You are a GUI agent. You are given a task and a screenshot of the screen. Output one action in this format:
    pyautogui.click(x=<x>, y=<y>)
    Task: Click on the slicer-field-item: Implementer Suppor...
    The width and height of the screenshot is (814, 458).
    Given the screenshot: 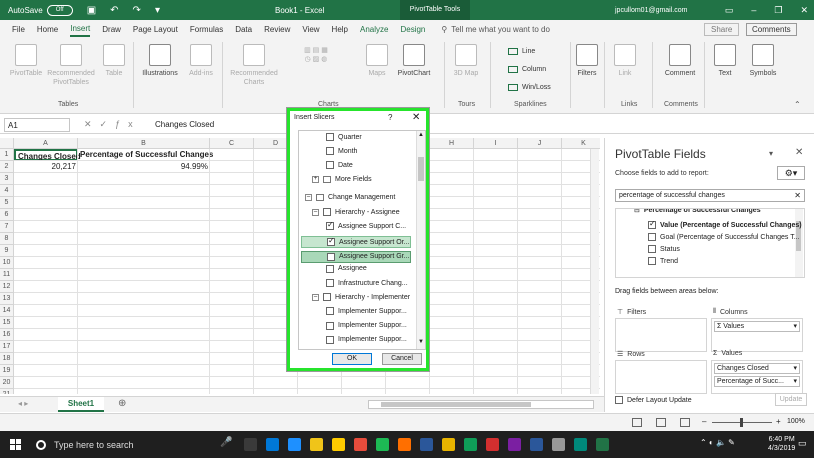 What is the action you would take?
    pyautogui.click(x=366, y=325)
    